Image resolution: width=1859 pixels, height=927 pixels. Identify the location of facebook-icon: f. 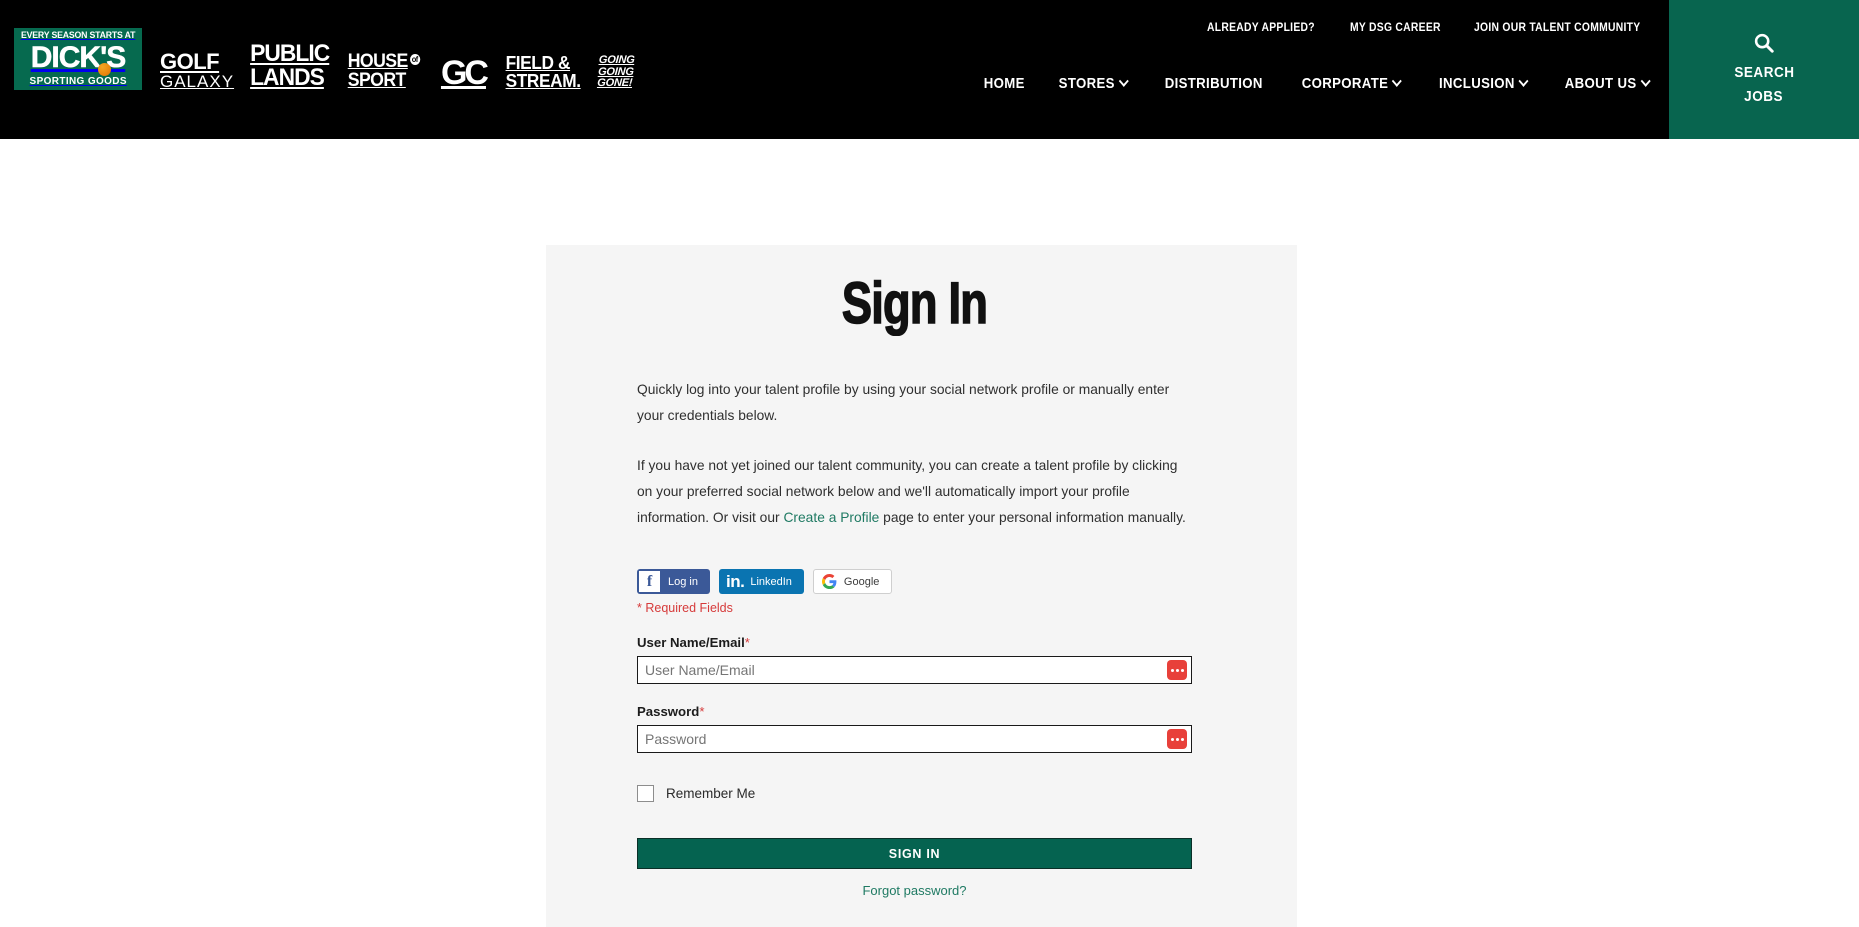
(649, 581).